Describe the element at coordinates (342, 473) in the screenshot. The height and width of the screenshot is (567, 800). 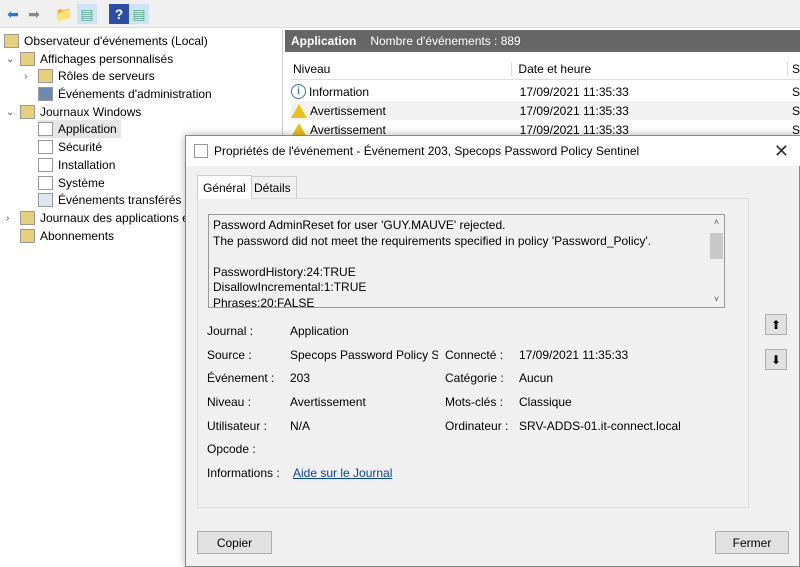
I see `event-log-help-link: Aide sur le Journal` at that location.